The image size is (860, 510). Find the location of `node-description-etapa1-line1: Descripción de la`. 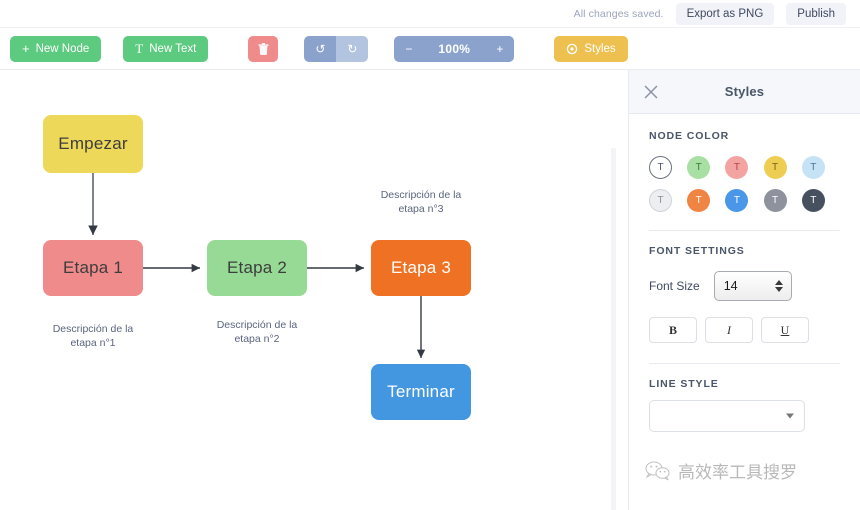

node-description-etapa1-line1: Descripción de la is located at coordinates (93, 329).